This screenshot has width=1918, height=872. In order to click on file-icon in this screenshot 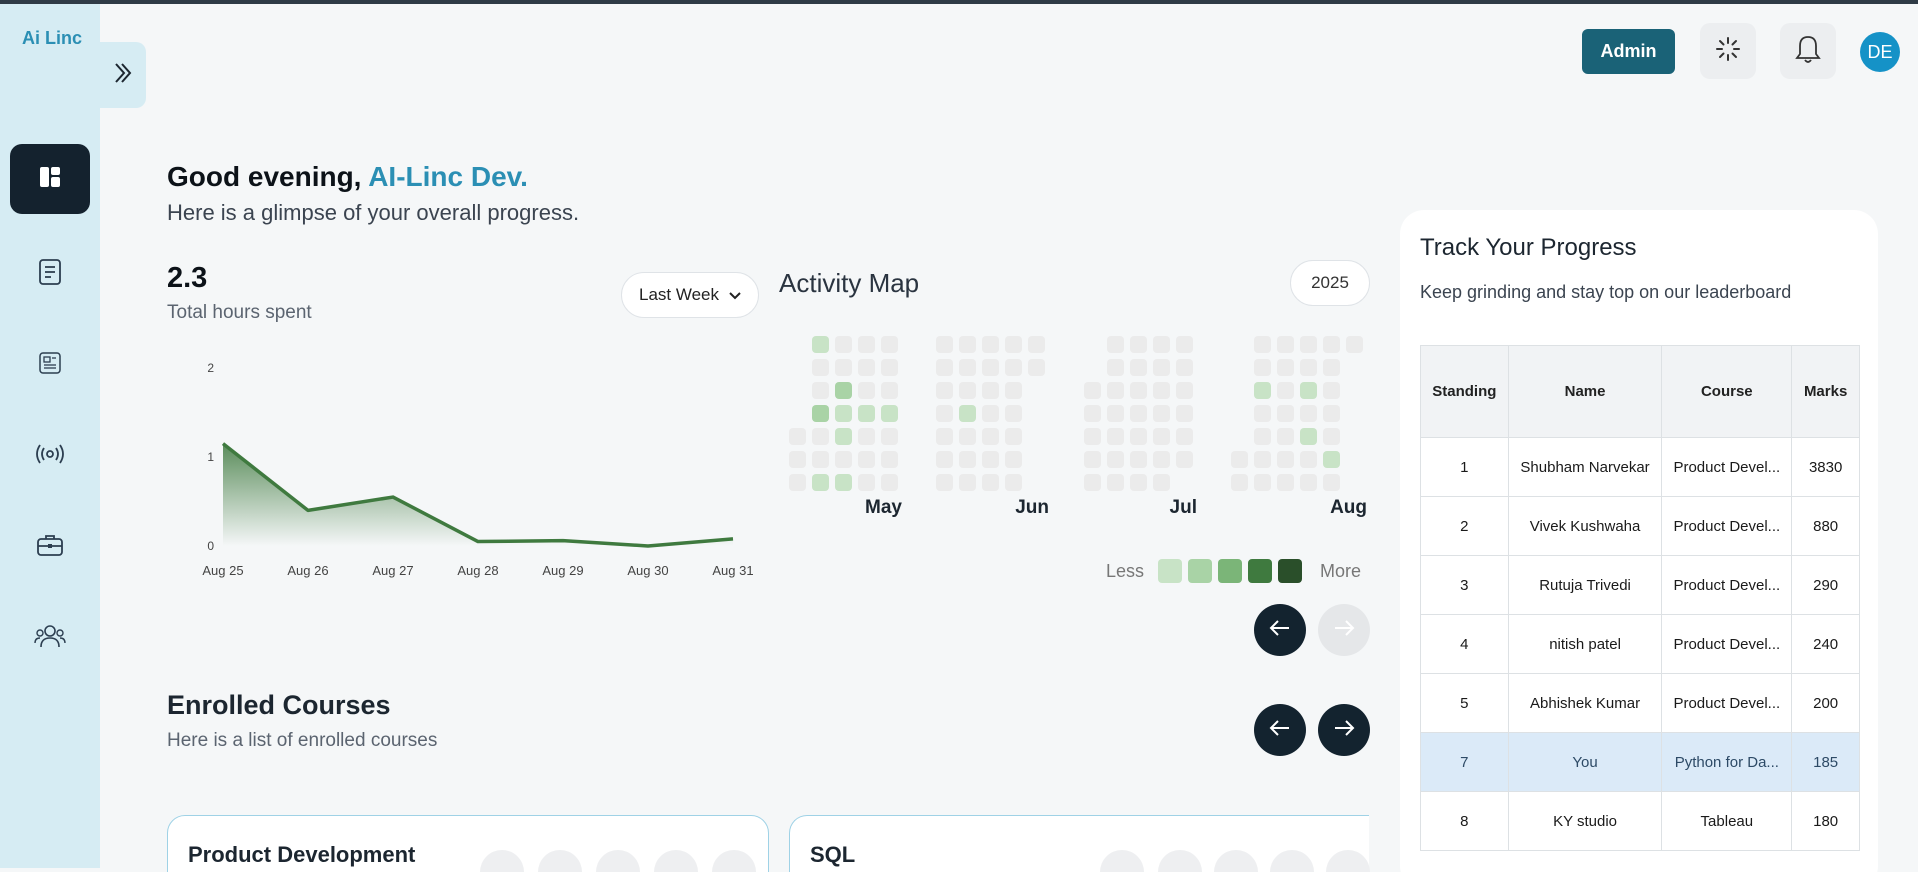, I will do `click(1348, 861)`.